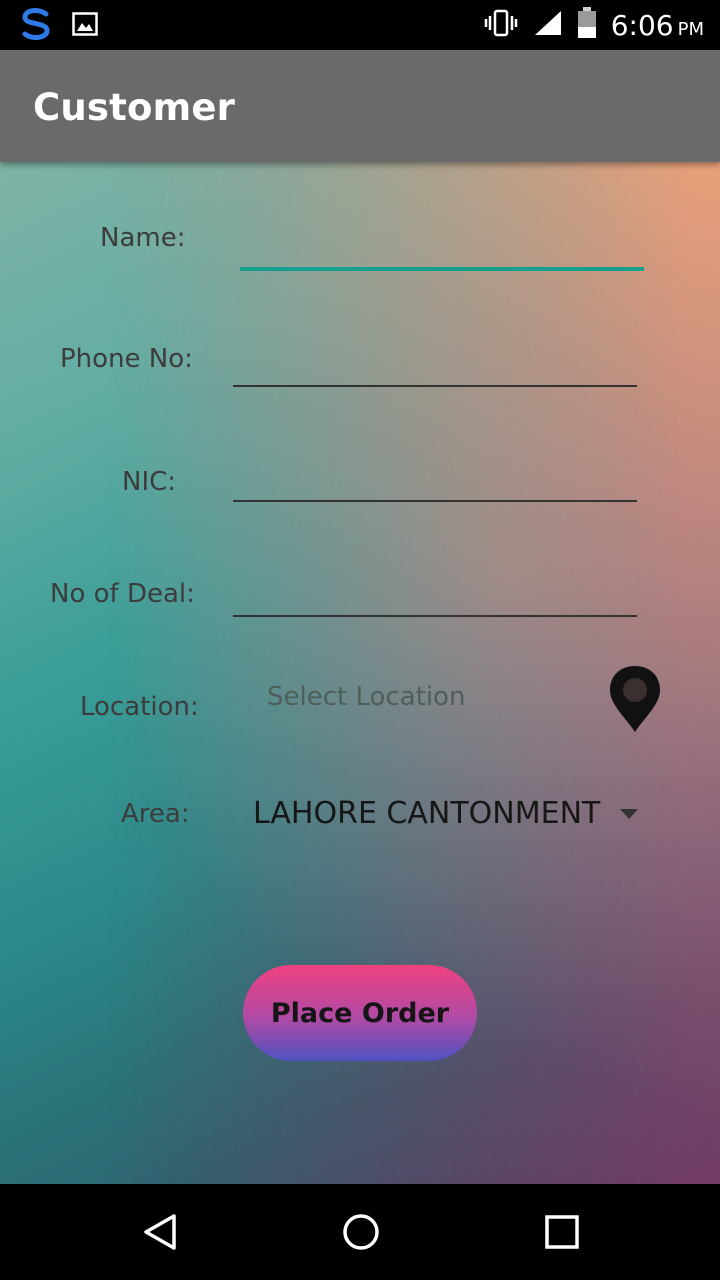 This screenshot has height=1280, width=720. What do you see at coordinates (360, 25) in the screenshot?
I see `status-bar: 6:06 PM` at bounding box center [360, 25].